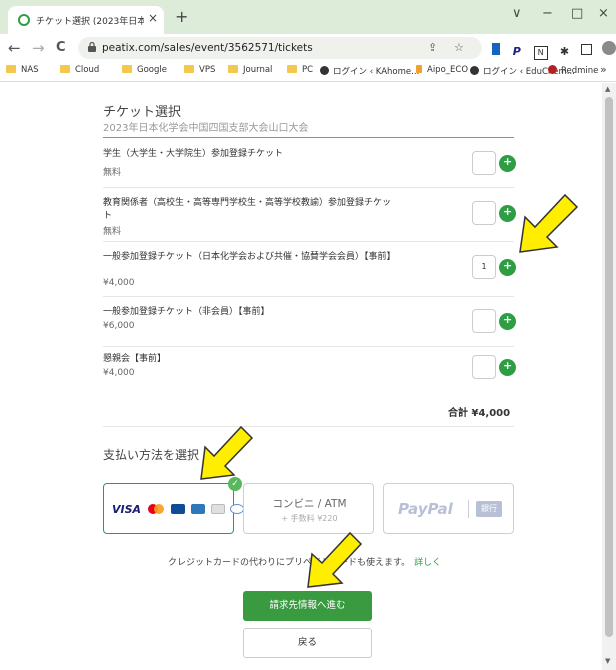 The width and height of the screenshot is (616, 670). What do you see at coordinates (309, 372) in the screenshot?
I see `ticket-row: 懇親会【事前】 ¥4,000` at bounding box center [309, 372].